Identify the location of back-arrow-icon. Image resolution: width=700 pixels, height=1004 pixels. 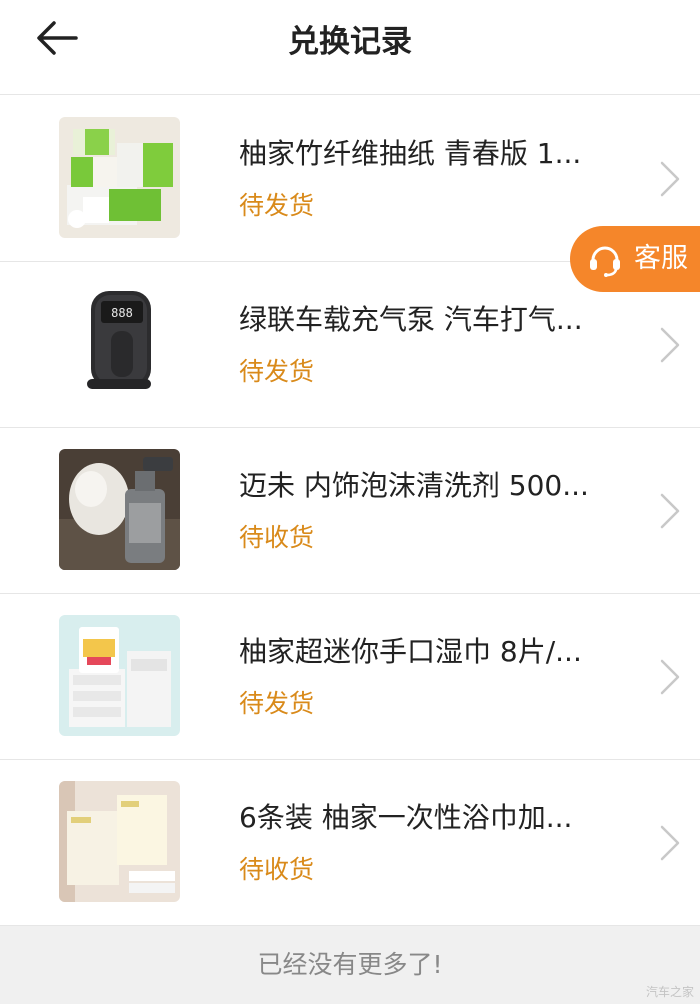
(57, 38).